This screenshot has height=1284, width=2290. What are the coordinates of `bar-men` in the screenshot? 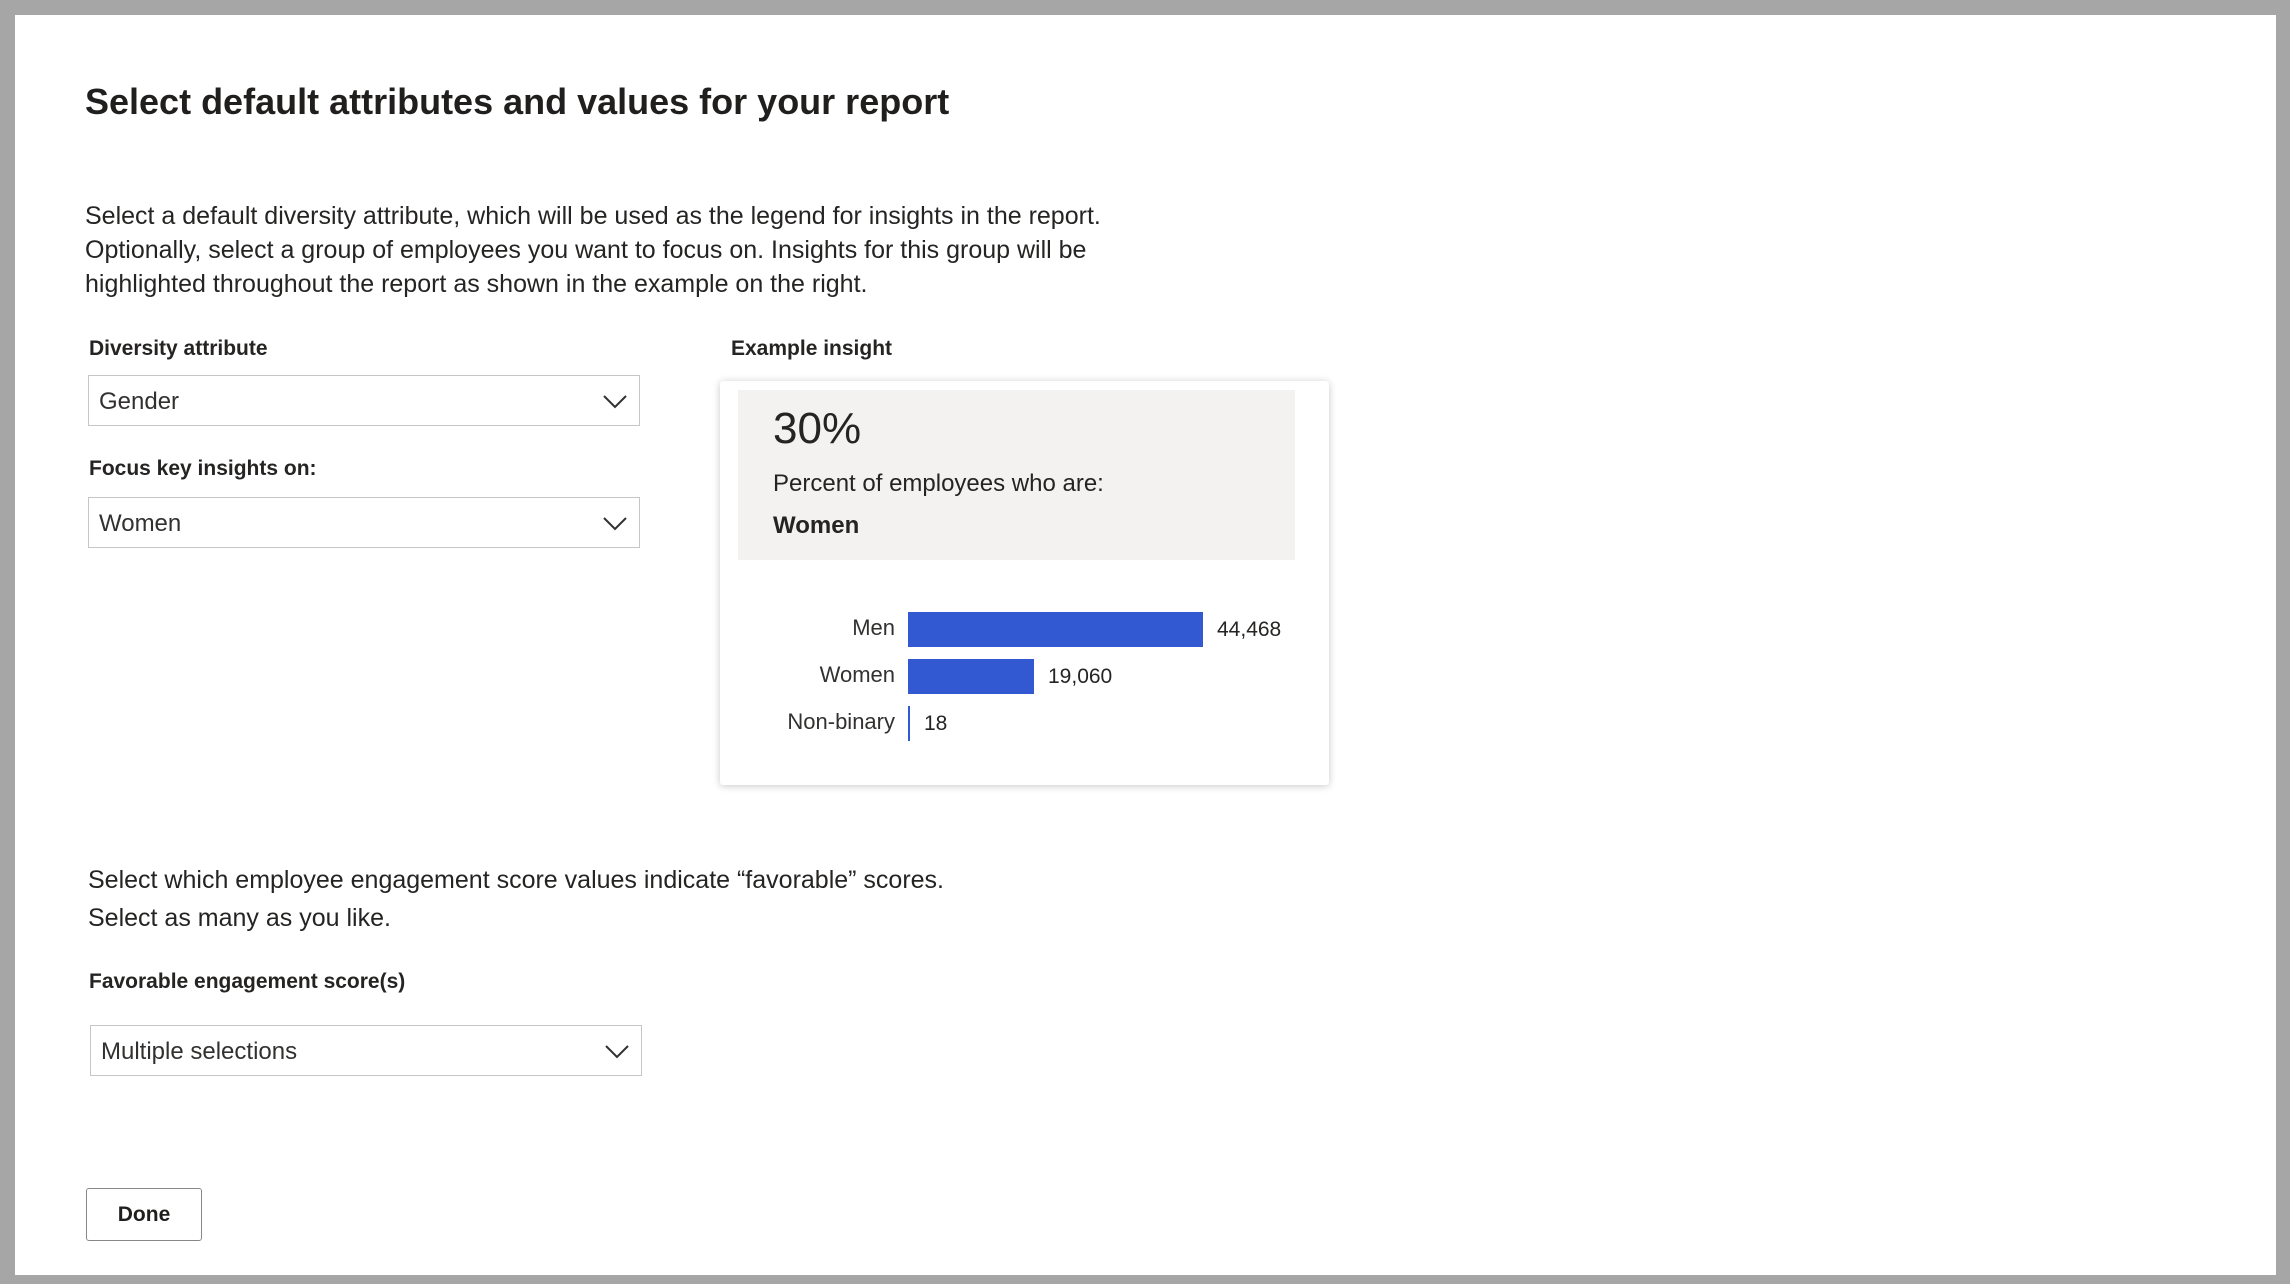 It's located at (1055, 629).